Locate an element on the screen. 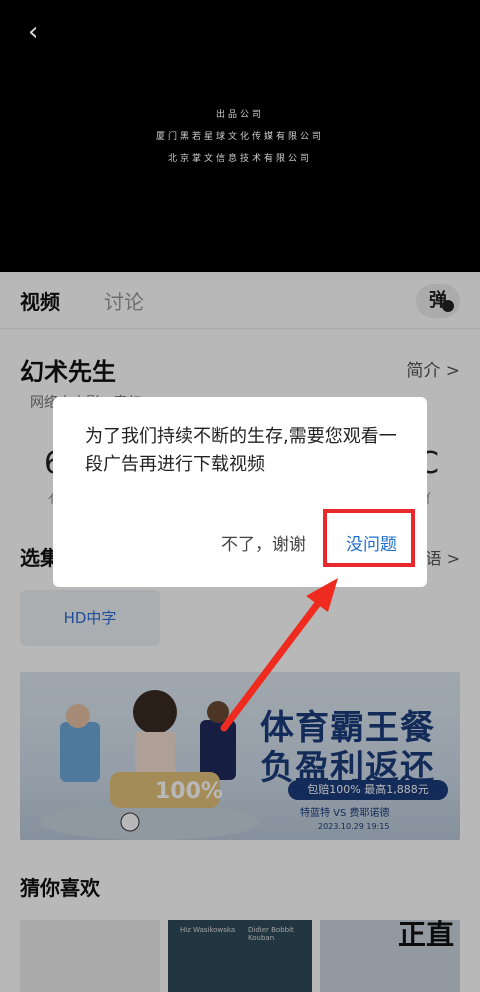  video-credits: 出品公司 厦门黑若星球文化传媒有限公司 北京掌文信息技术有限公司 is located at coordinates (240, 137).